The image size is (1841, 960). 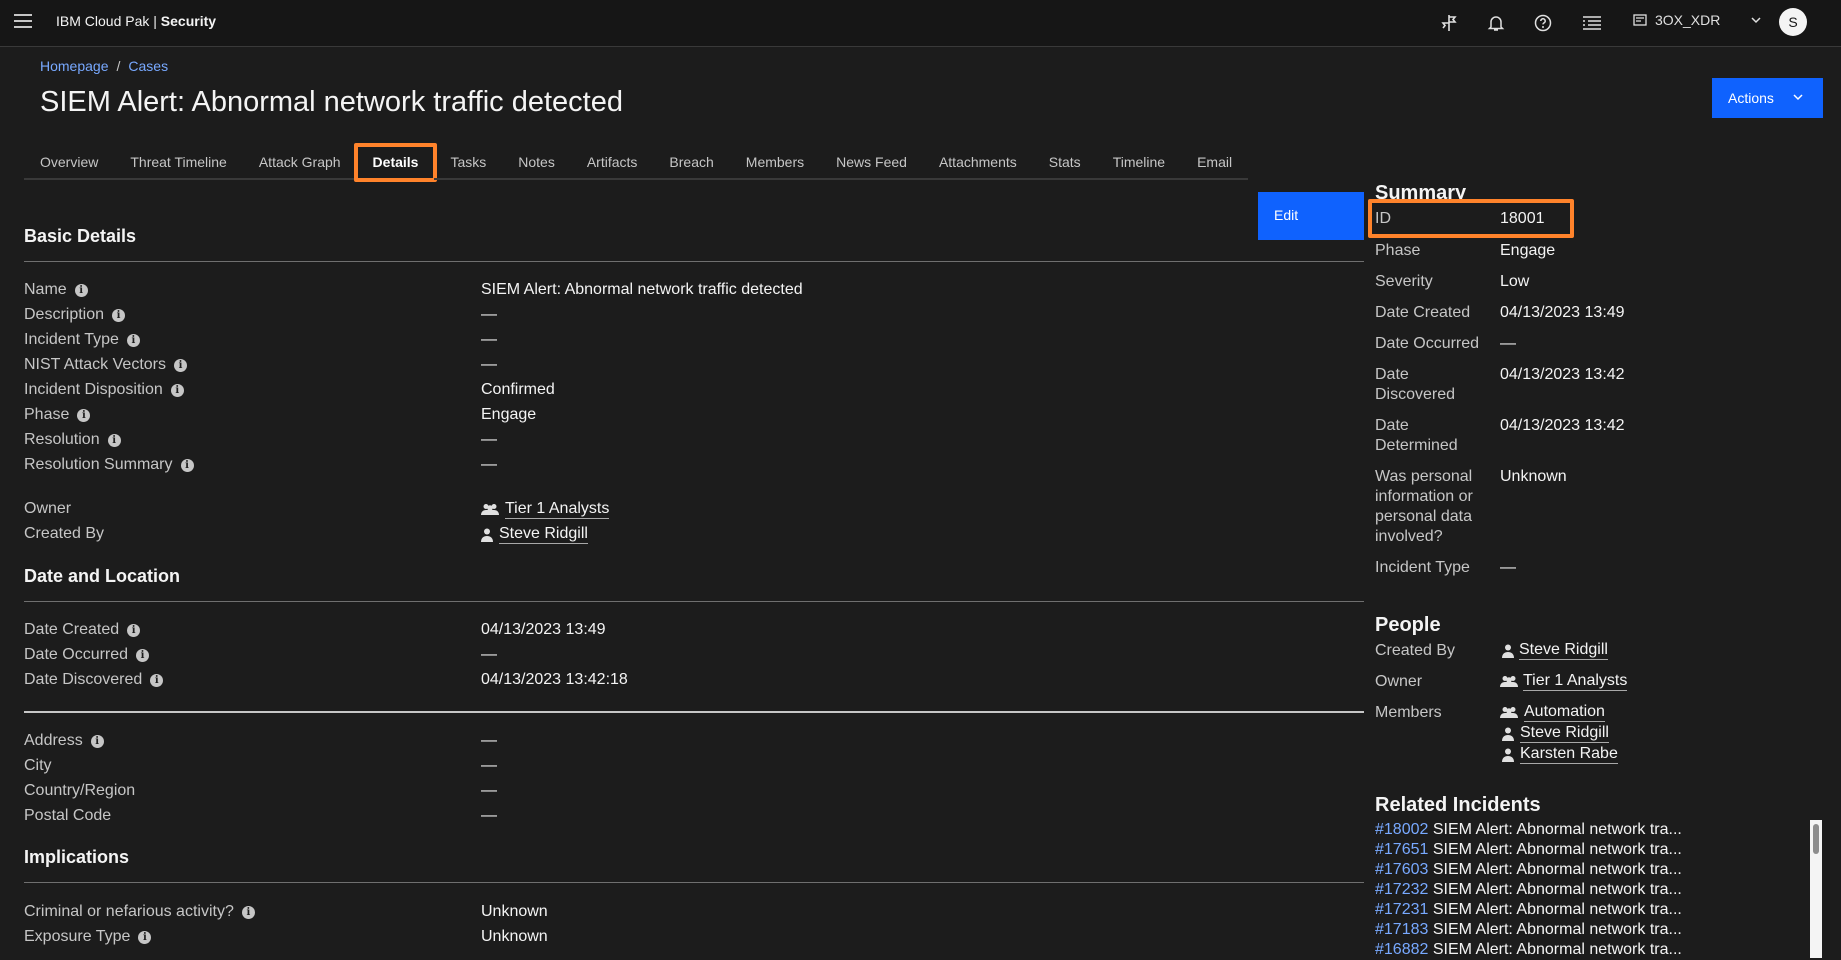 I want to click on summary-value: Engage, so click(x=1528, y=250).